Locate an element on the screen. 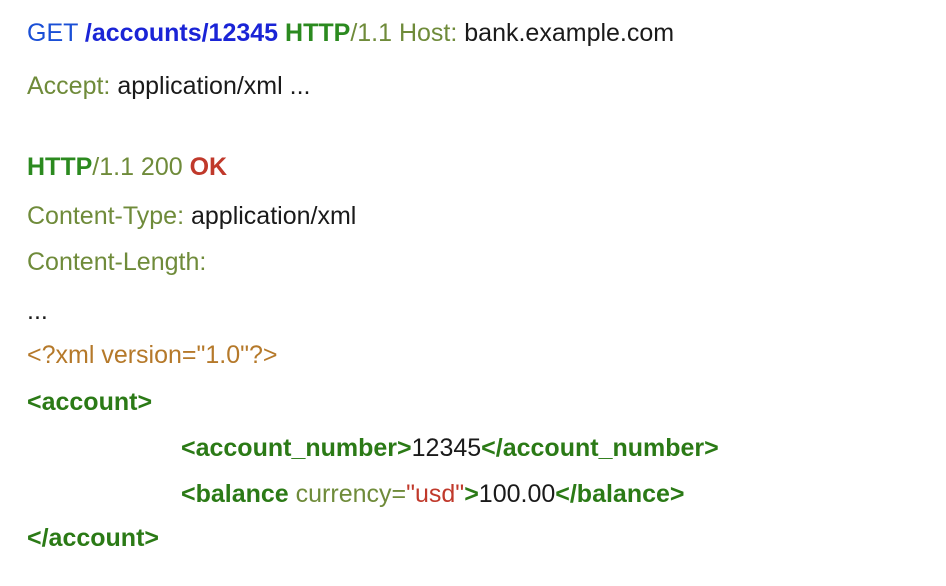 This screenshot has width=946, height=586. balance-line: <balance currency="usd">100.00</balance> is located at coordinates (433, 494).